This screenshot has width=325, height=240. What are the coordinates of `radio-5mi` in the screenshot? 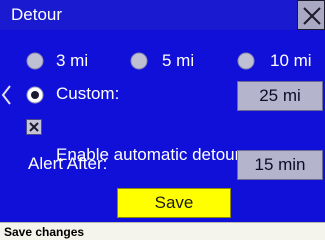 It's located at (139, 61).